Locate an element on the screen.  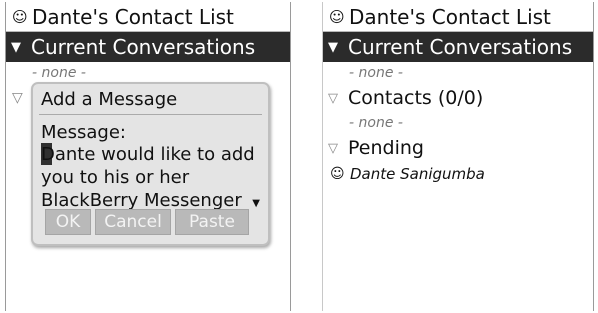
dialog-title: Add a Message is located at coordinates (150, 102).